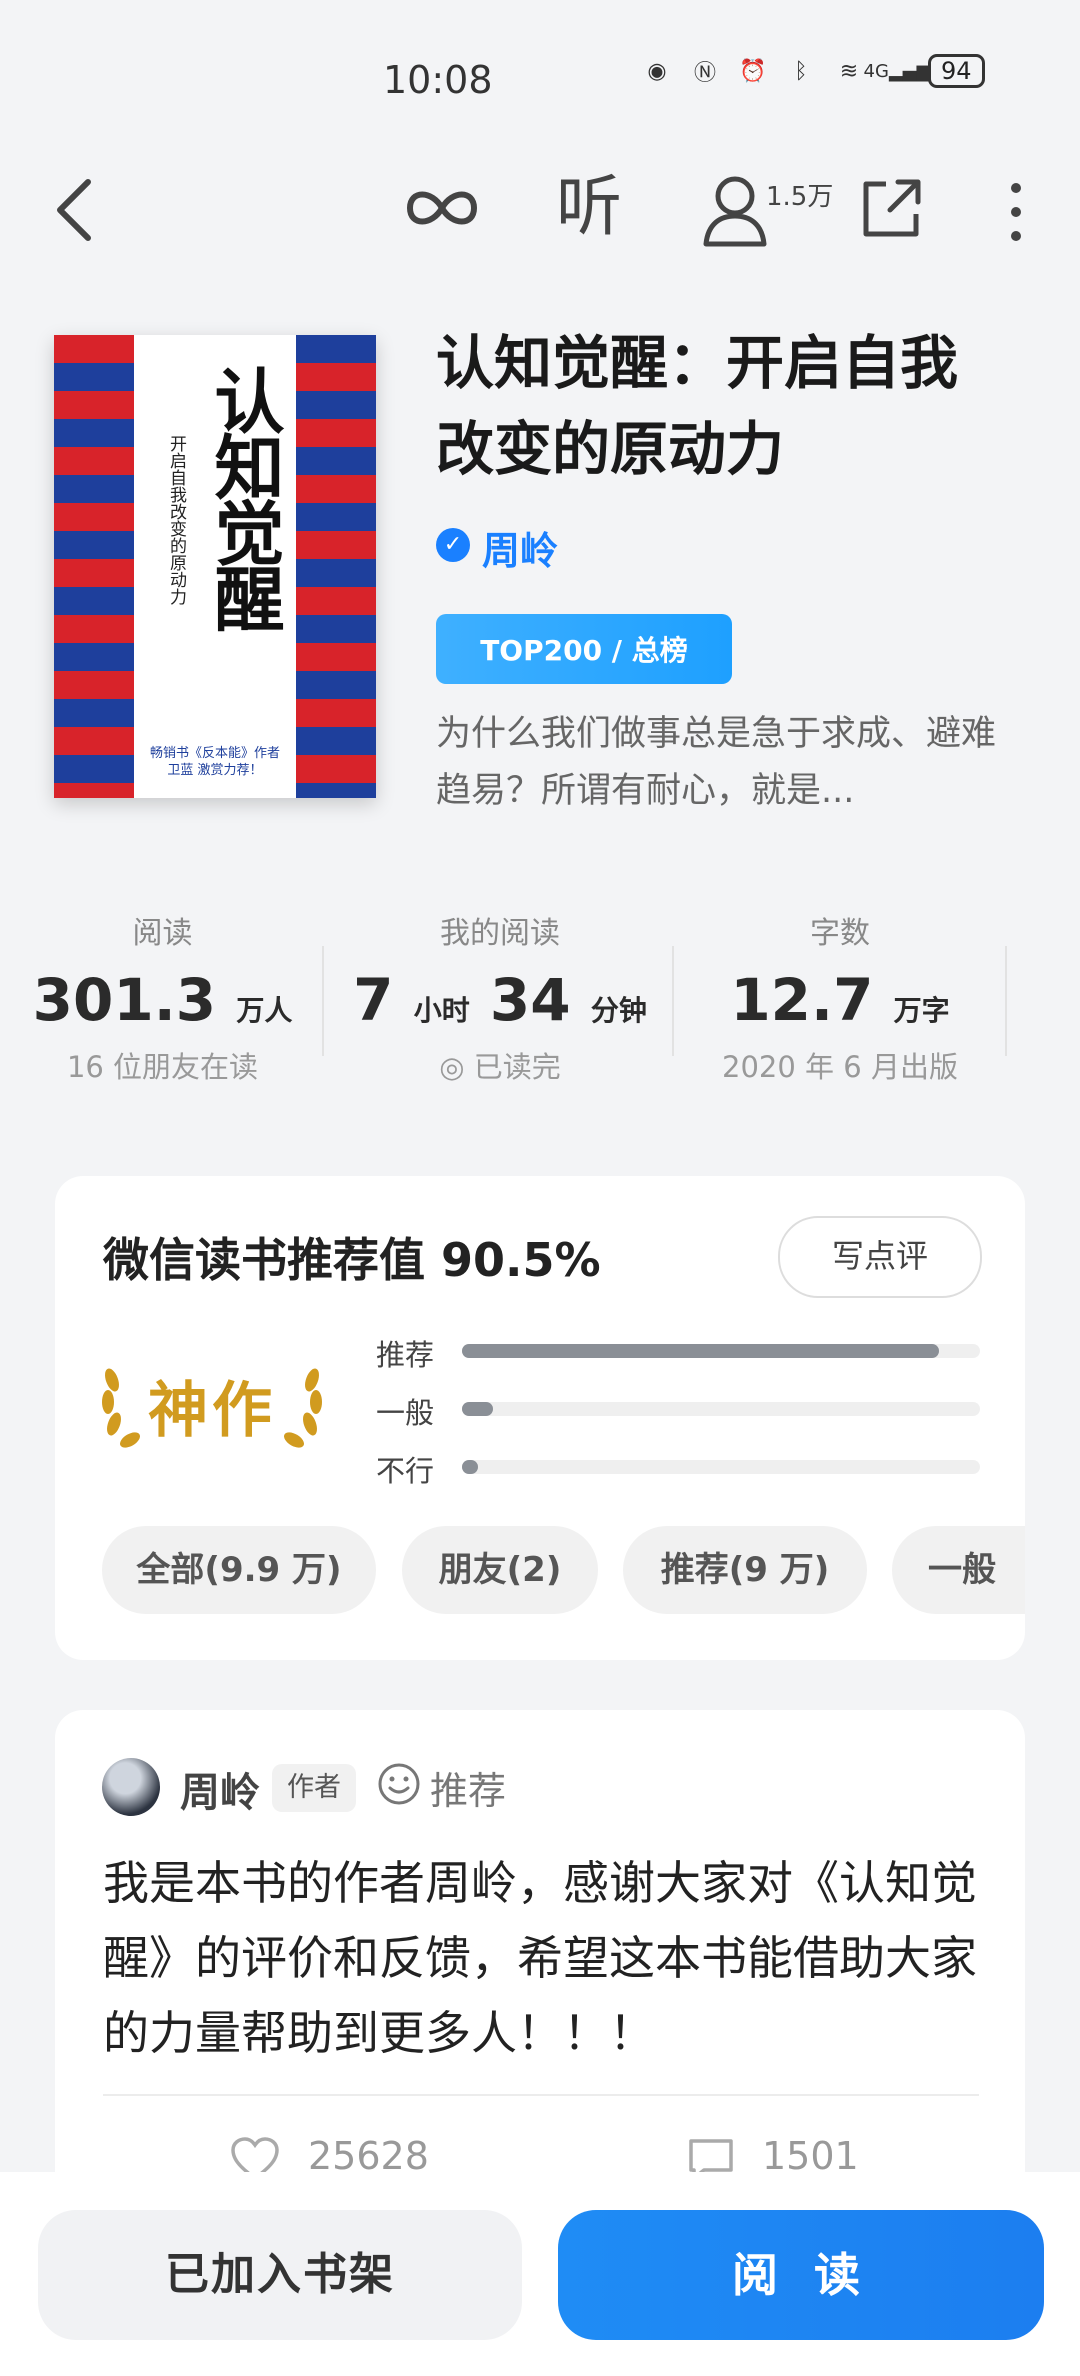 This screenshot has height=2376, width=1080. What do you see at coordinates (438, 80) in the screenshot?
I see `status-time: 10:08` at bounding box center [438, 80].